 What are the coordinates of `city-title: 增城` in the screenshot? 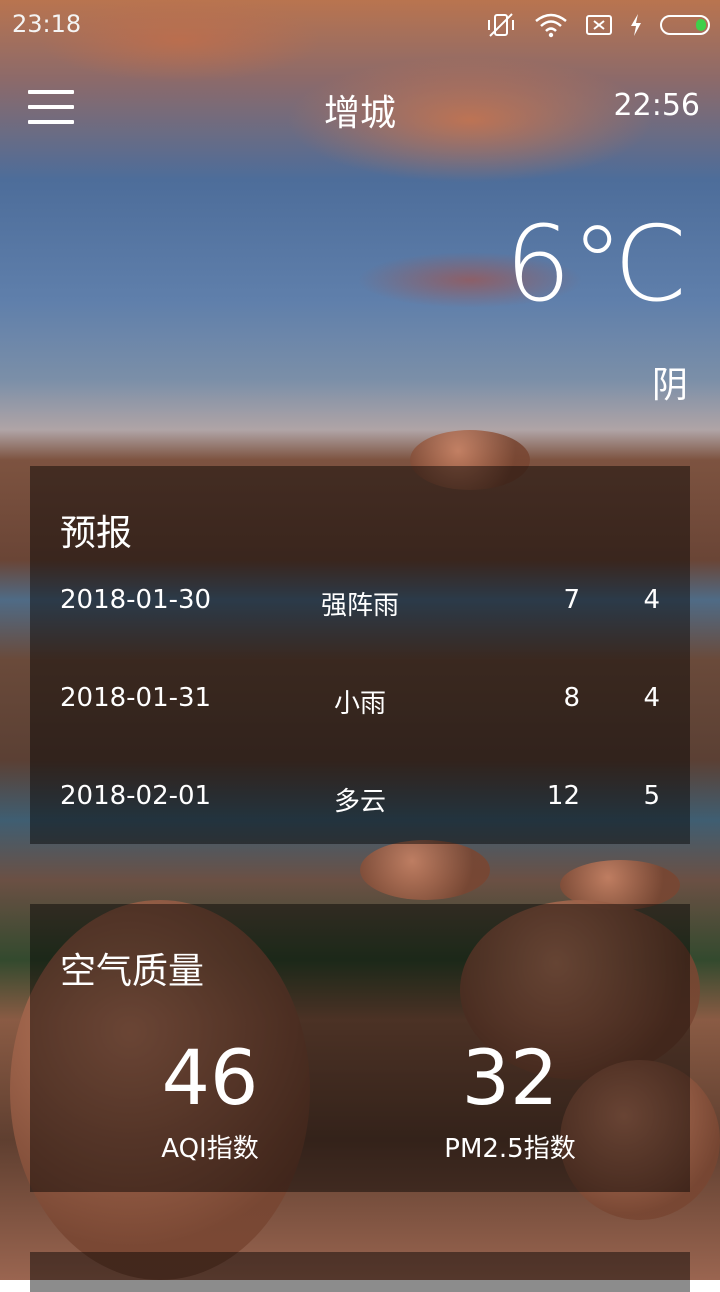 It's located at (359, 113).